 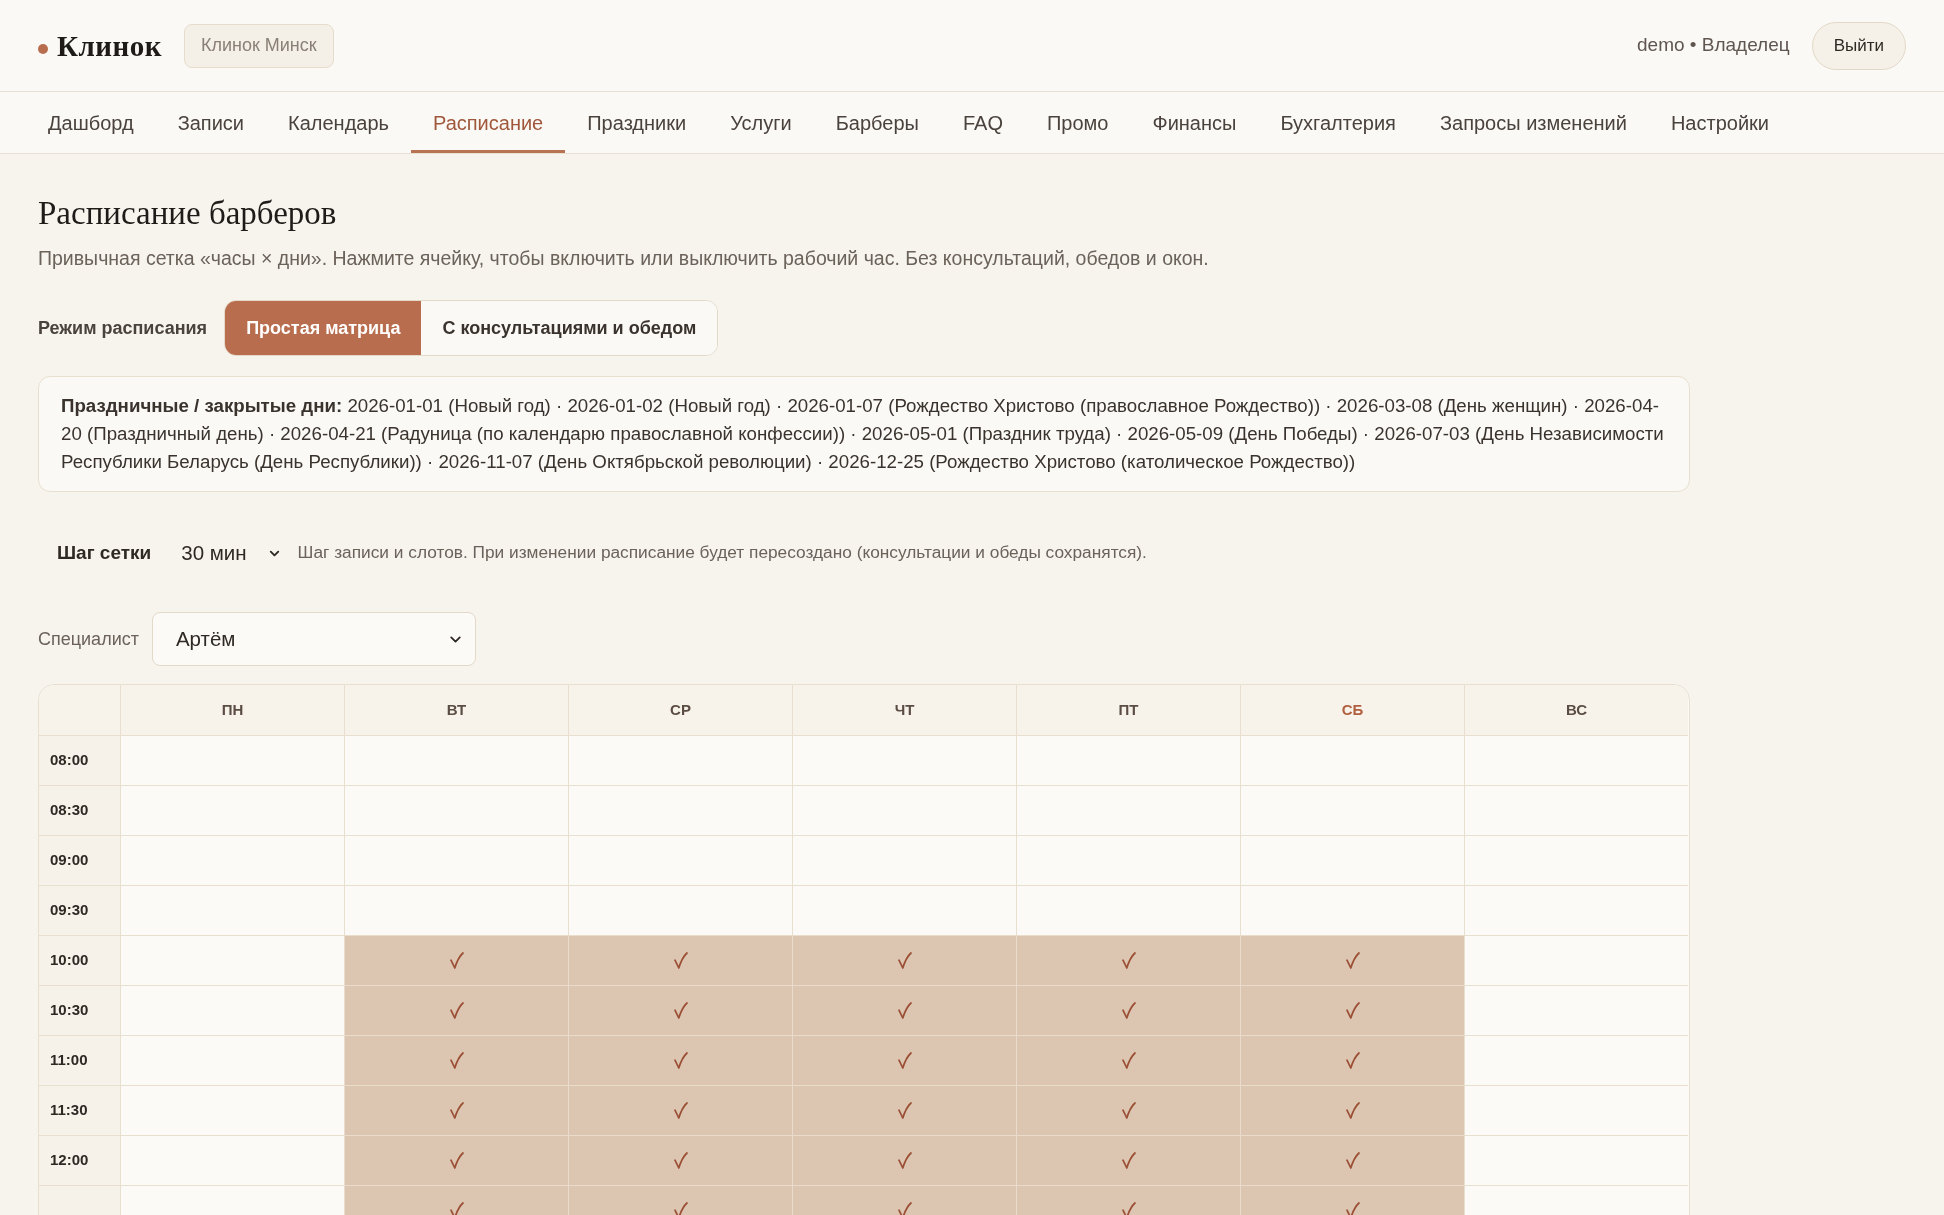 What do you see at coordinates (637, 122) in the screenshot?
I see `nav-tab: Праздники` at bounding box center [637, 122].